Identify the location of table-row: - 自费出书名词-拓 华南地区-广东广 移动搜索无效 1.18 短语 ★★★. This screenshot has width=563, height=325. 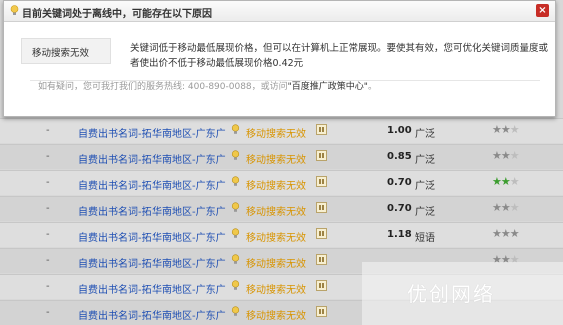
(281, 234).